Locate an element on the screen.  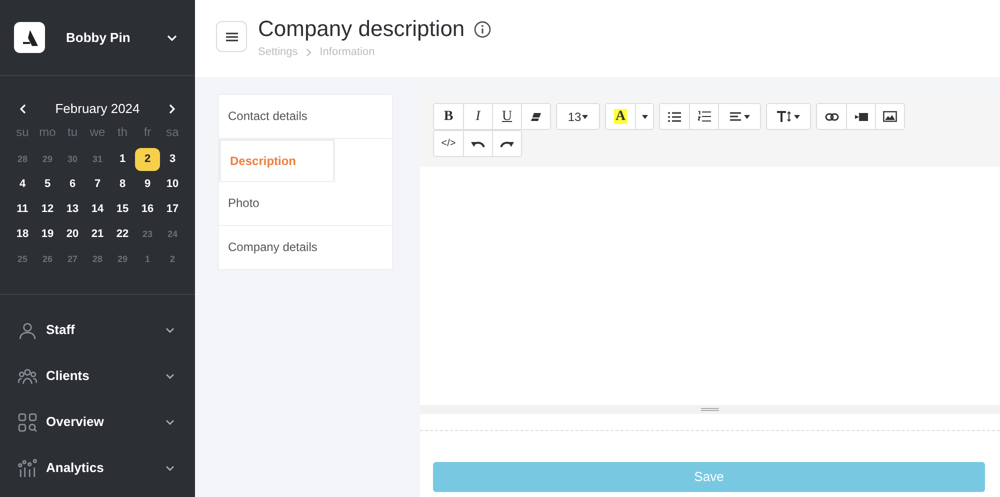
font-size-button: 13 is located at coordinates (578, 116).